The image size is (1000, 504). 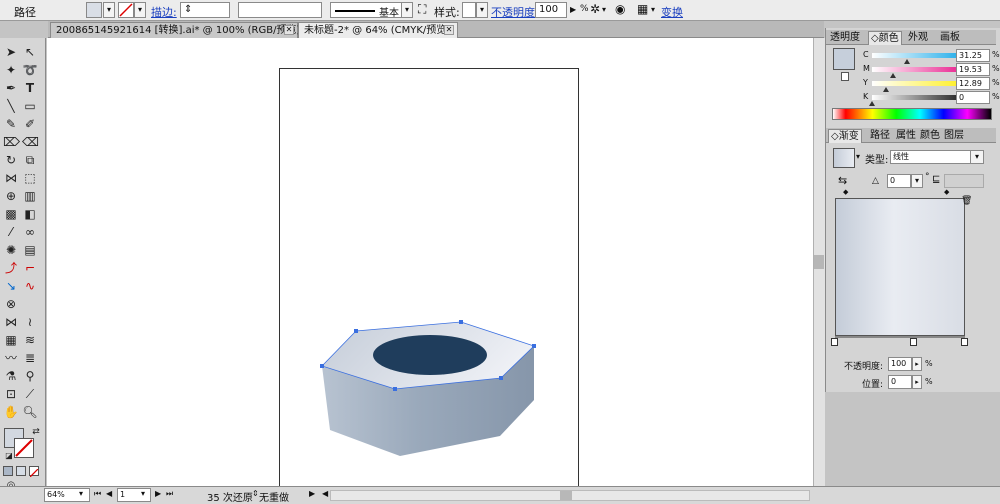 What do you see at coordinates (866, 54) in the screenshot?
I see `channel-label: C` at bounding box center [866, 54].